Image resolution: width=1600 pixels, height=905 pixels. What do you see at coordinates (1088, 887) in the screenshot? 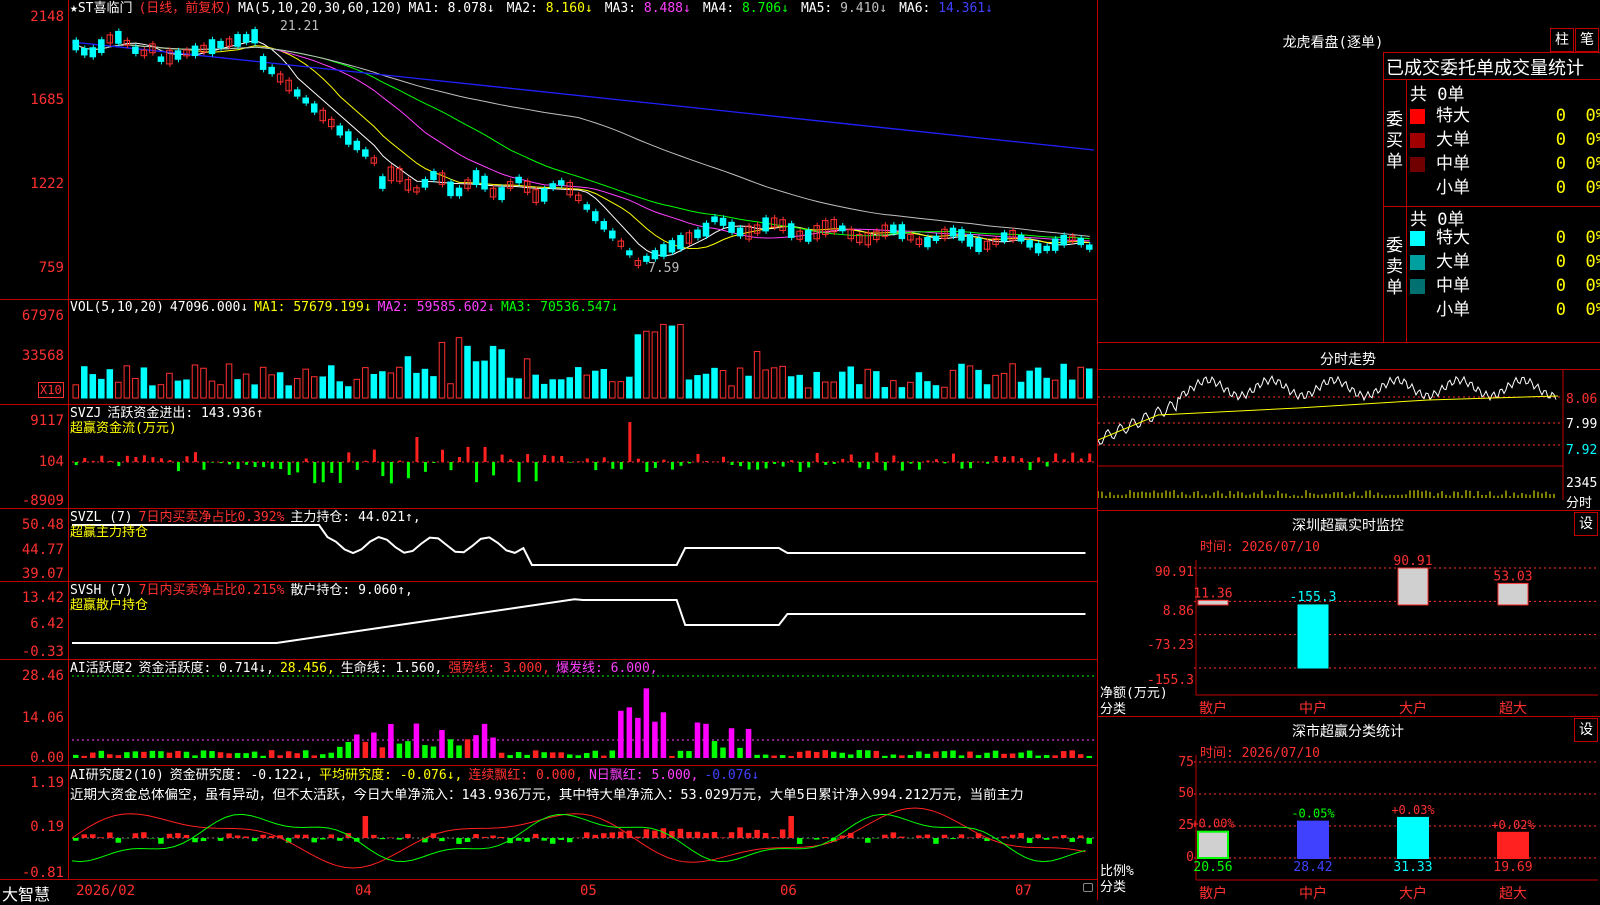
I see `lock-icon` at bounding box center [1088, 887].